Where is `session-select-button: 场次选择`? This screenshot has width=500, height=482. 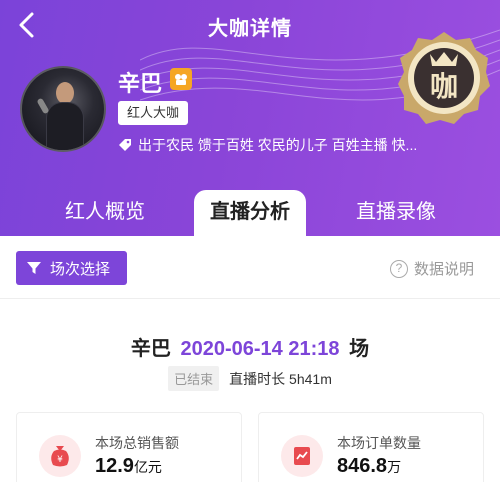
session-select-button: 场次选择 is located at coordinates (71, 268).